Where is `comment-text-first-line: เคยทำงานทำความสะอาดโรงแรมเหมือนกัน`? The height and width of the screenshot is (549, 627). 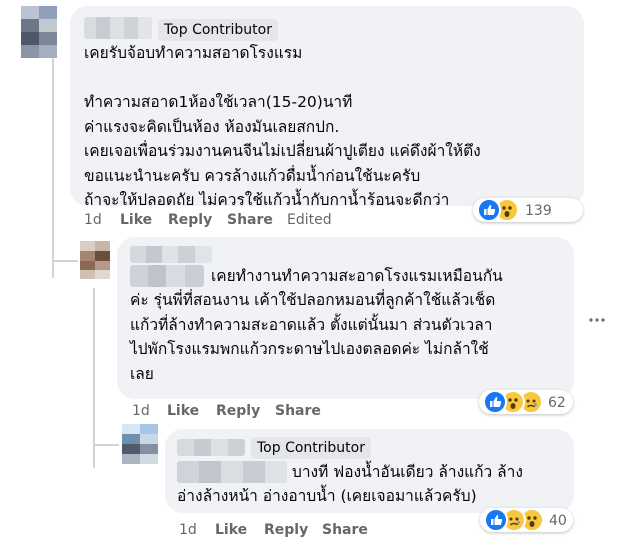
comment-text-first-line: เคยทำงานทำความสะอาดโรงแรมเหมือนกัน is located at coordinates (357, 276).